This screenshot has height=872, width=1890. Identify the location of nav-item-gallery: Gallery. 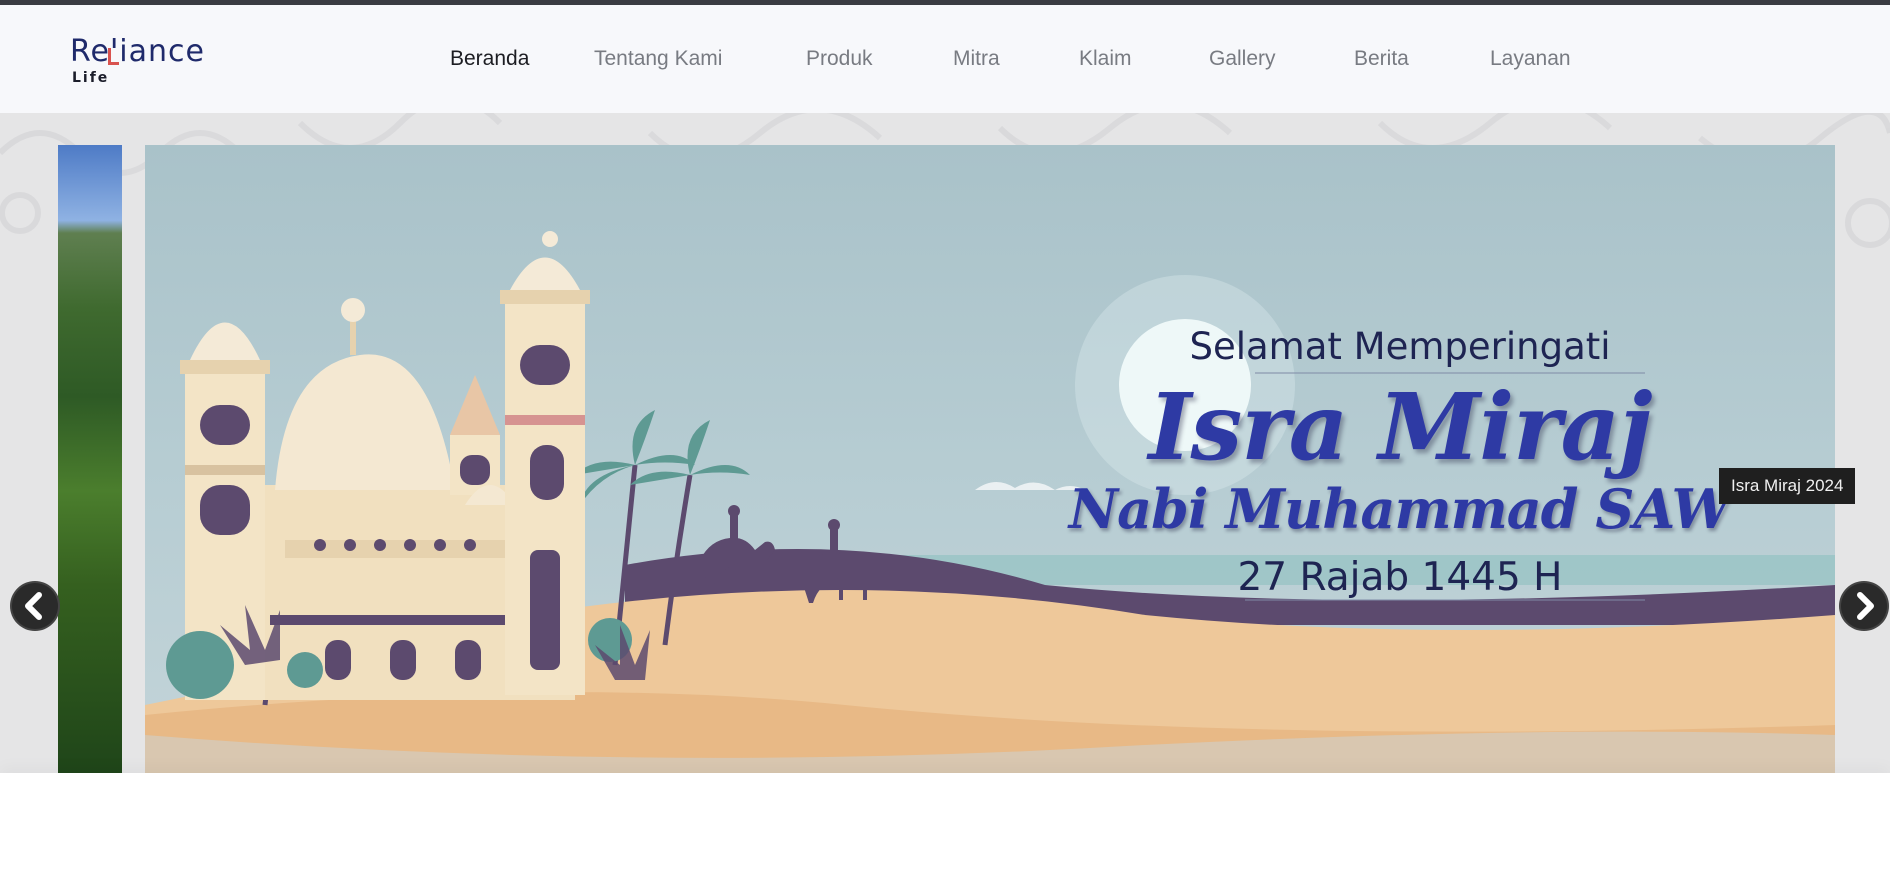
(1242, 59).